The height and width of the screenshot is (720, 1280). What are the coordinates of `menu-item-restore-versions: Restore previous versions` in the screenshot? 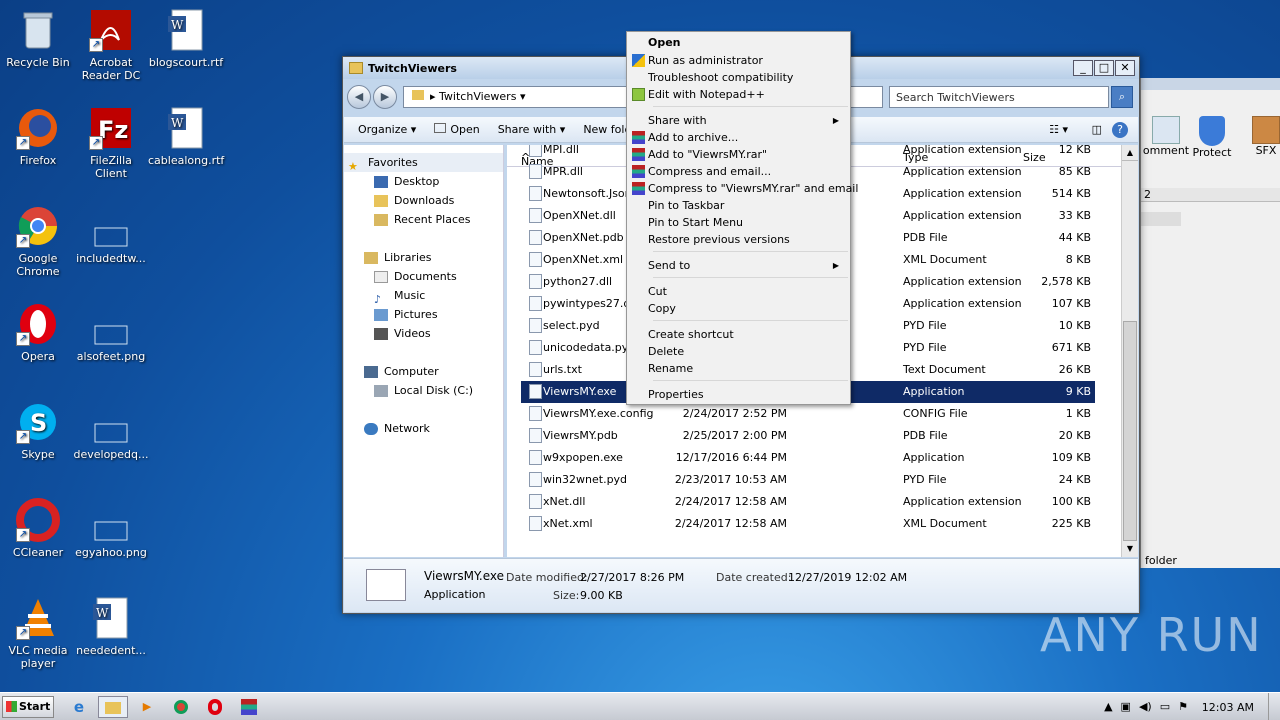 It's located at (719, 239).